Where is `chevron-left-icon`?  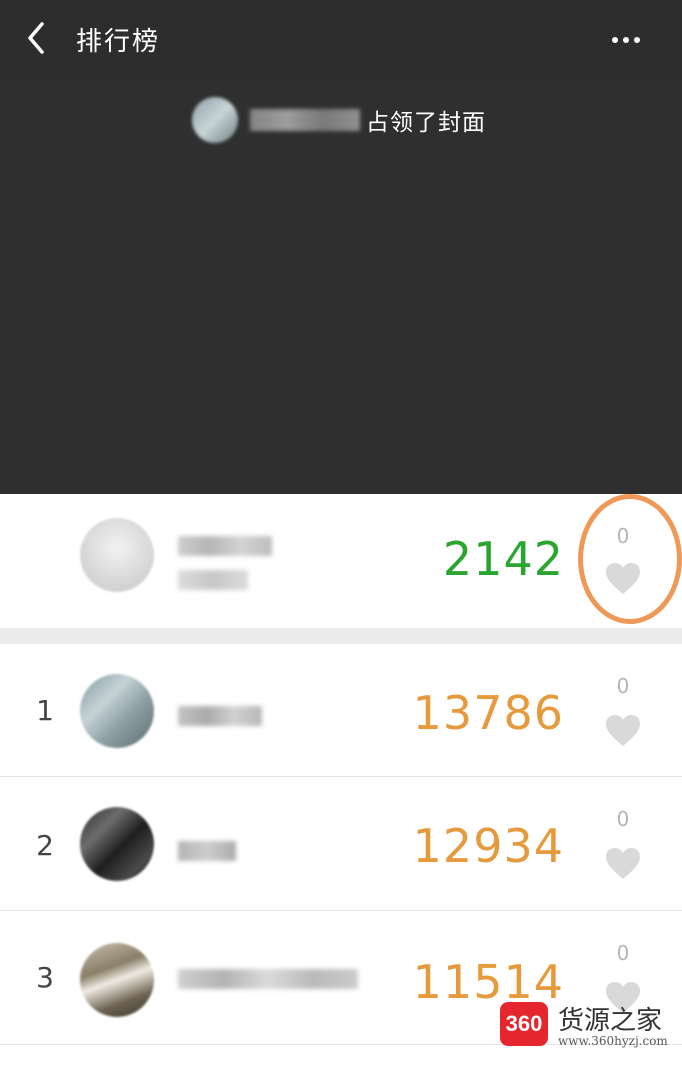
chevron-left-icon is located at coordinates (36, 38).